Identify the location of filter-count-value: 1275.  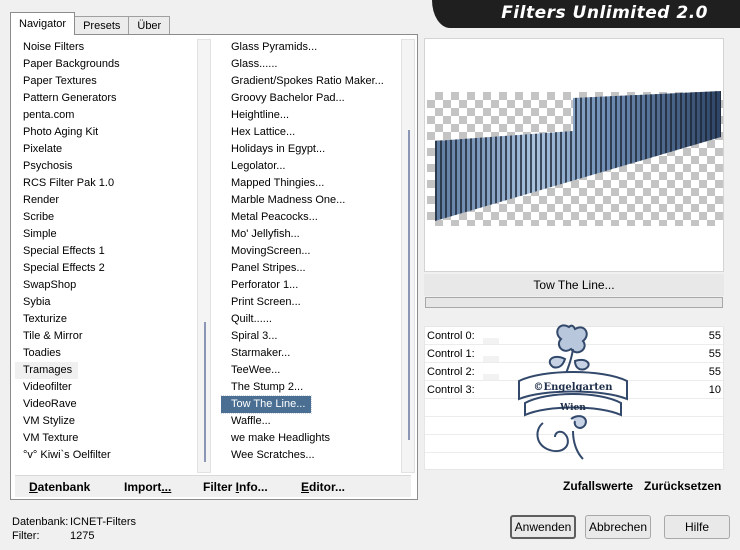
(82, 536).